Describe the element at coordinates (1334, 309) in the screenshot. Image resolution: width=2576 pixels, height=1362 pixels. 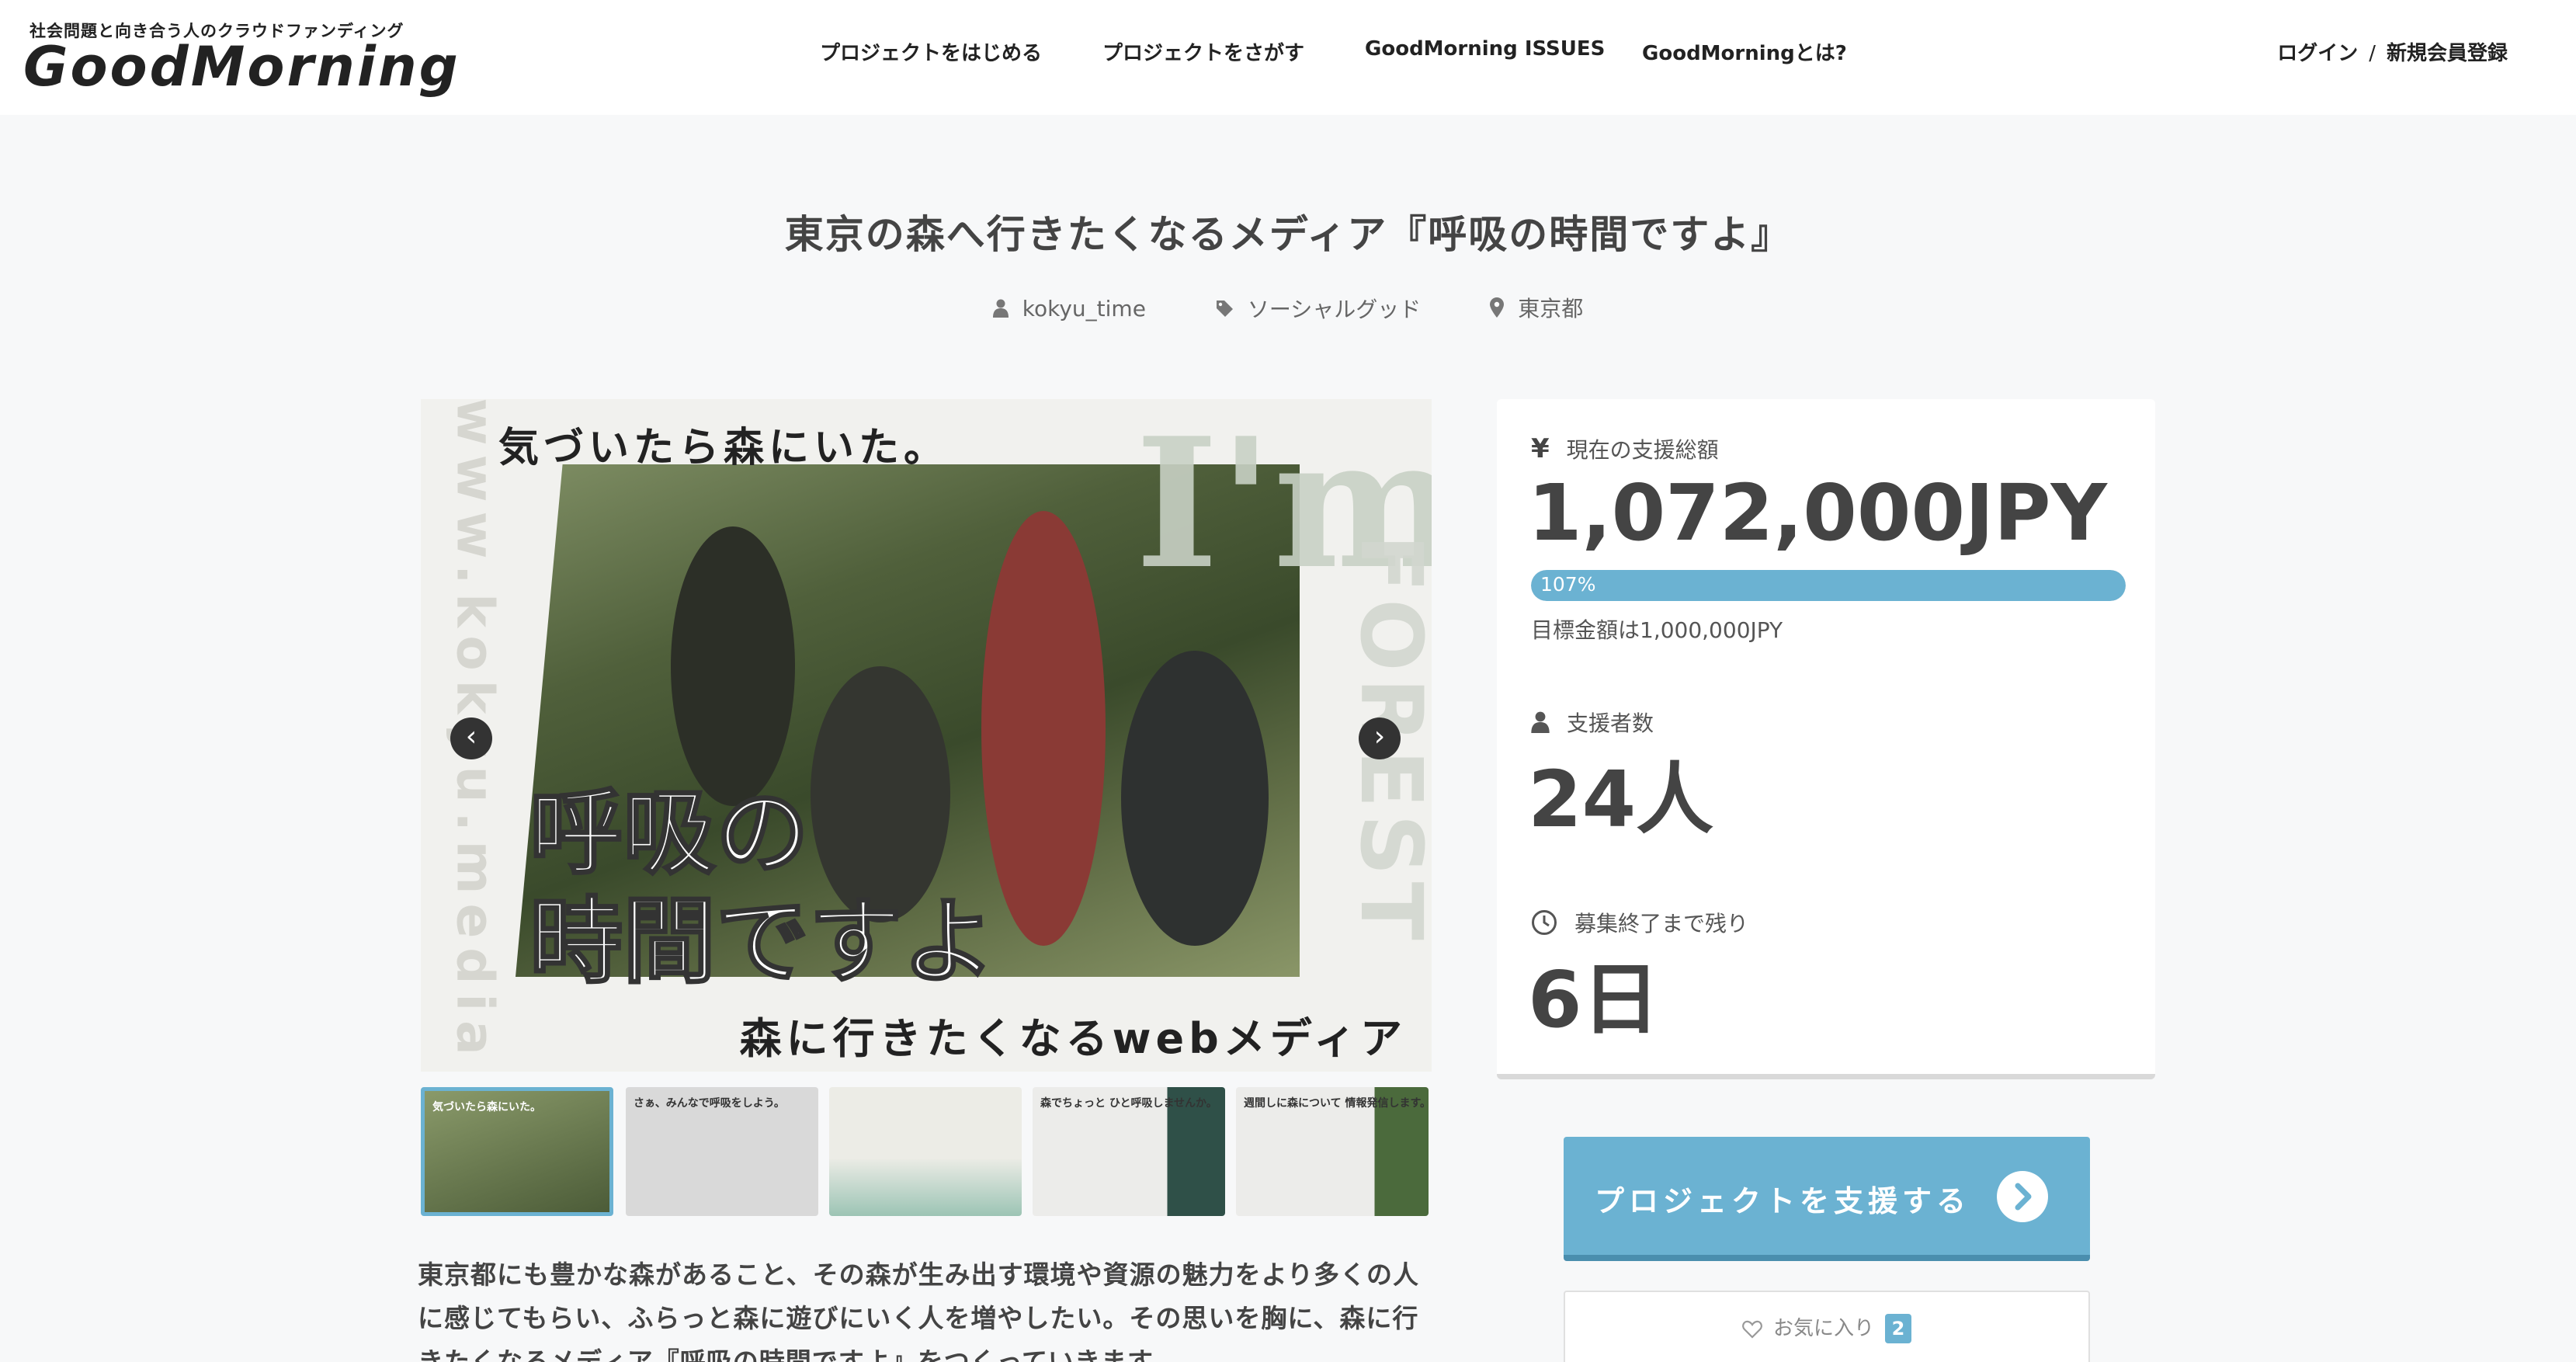
I see `category-name: ソーシャルグッド` at that location.